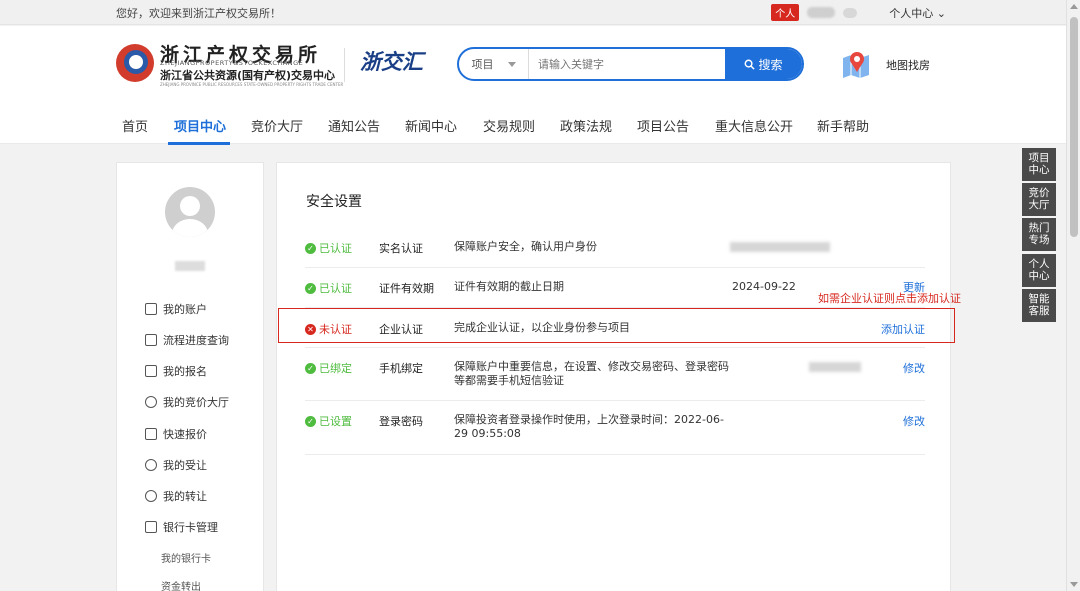  Describe the element at coordinates (509, 125) in the screenshot. I see `nav-trade-rules: 交易规则` at that location.